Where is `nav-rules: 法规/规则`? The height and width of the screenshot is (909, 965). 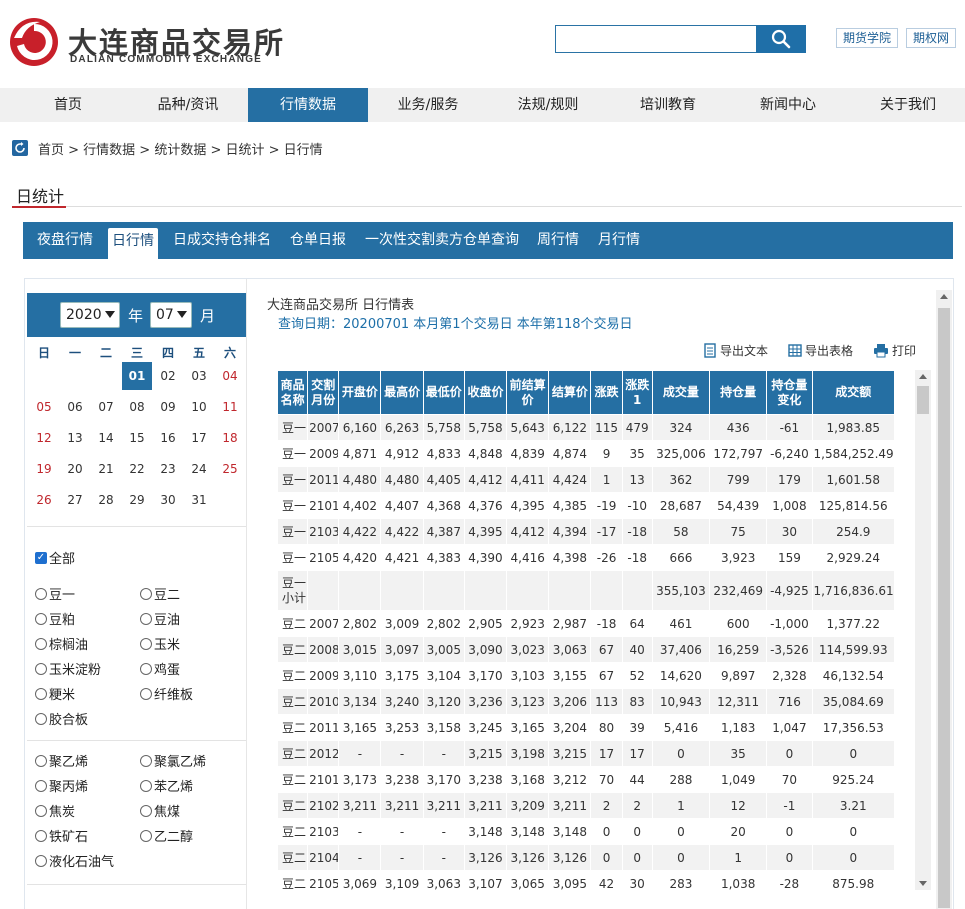 nav-rules: 法规/规则 is located at coordinates (548, 105).